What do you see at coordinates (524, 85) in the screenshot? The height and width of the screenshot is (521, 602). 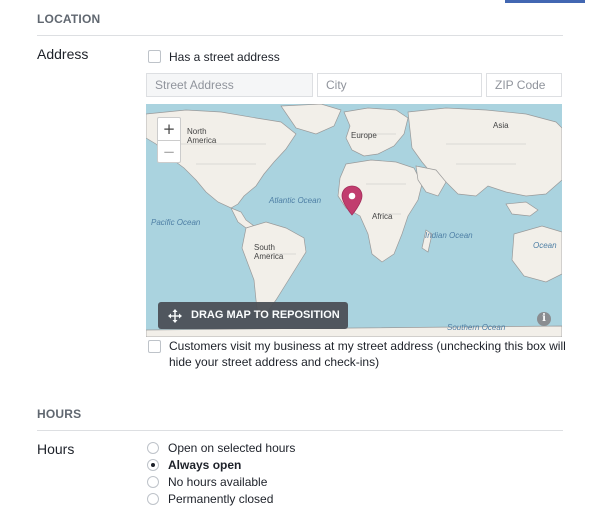 I see `zip-code-input` at bounding box center [524, 85].